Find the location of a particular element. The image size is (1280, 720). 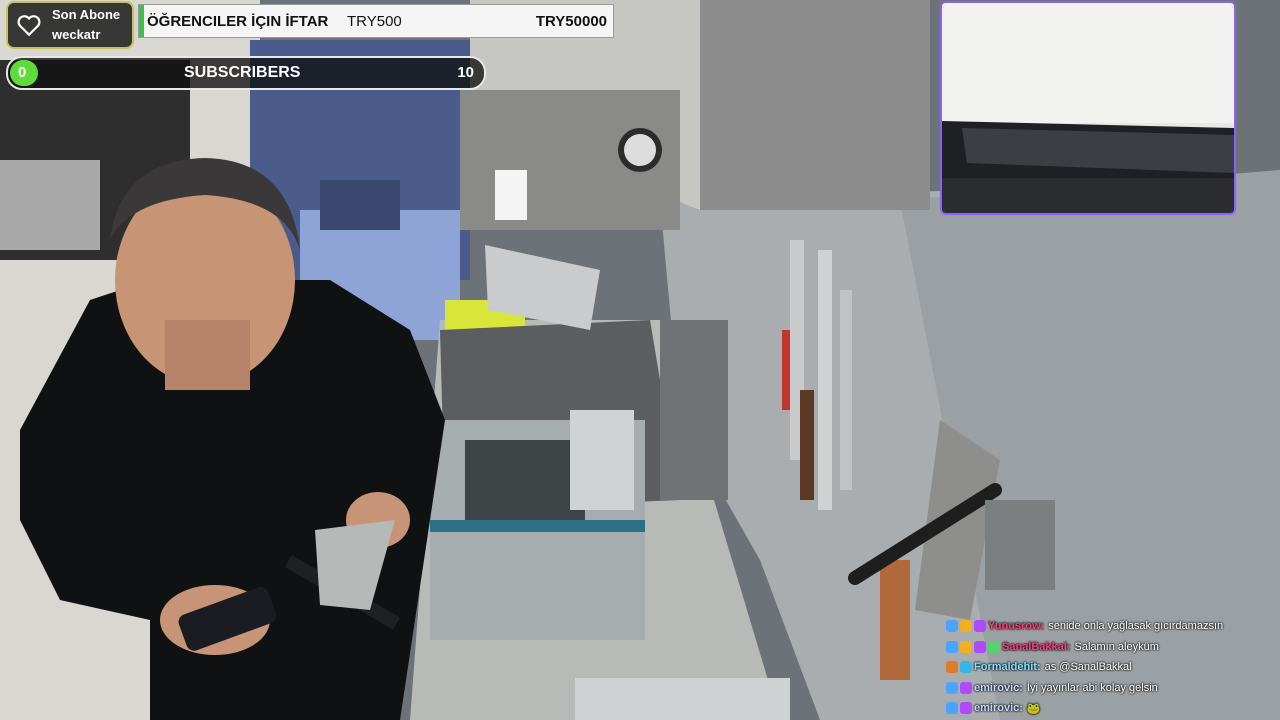

donation-goal-progress-fill is located at coordinates (141, 21).